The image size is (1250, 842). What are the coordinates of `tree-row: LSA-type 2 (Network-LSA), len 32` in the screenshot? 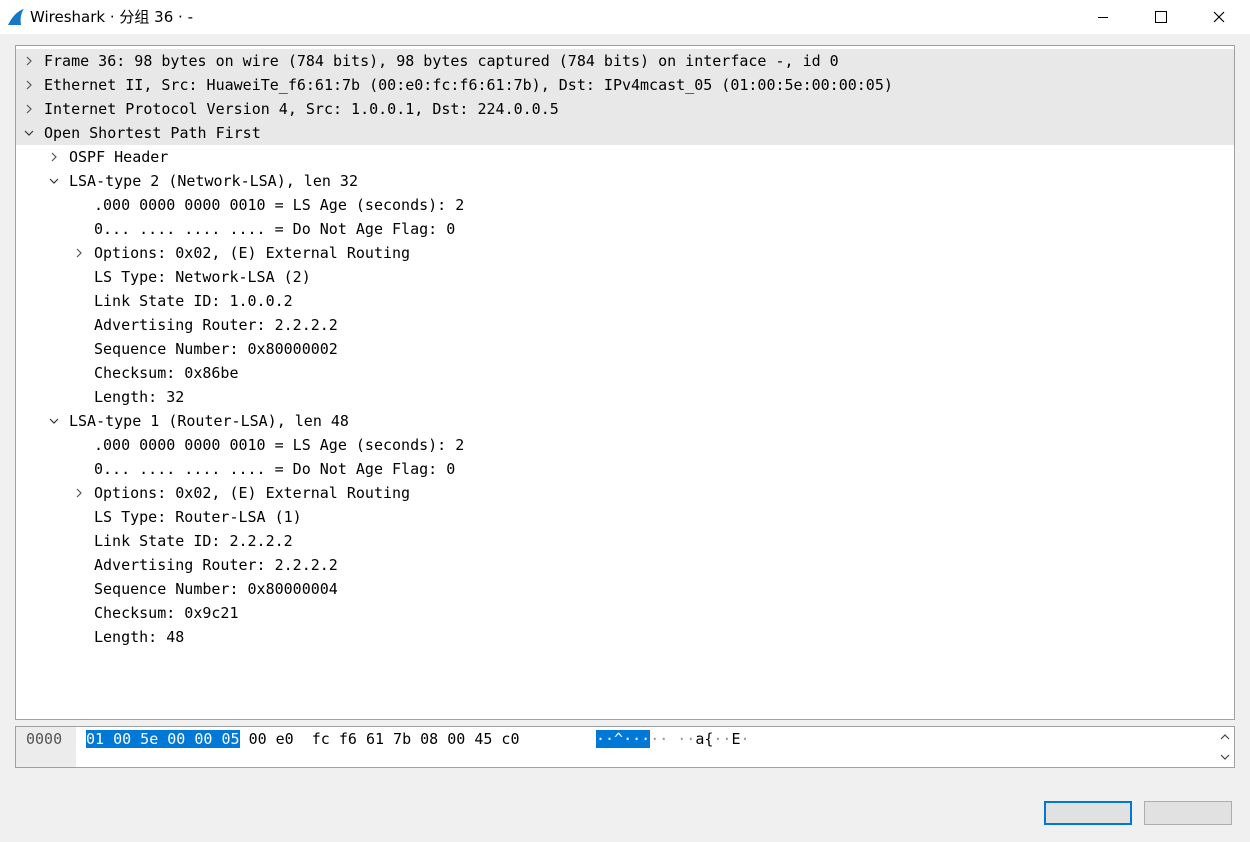 It's located at (625, 181).